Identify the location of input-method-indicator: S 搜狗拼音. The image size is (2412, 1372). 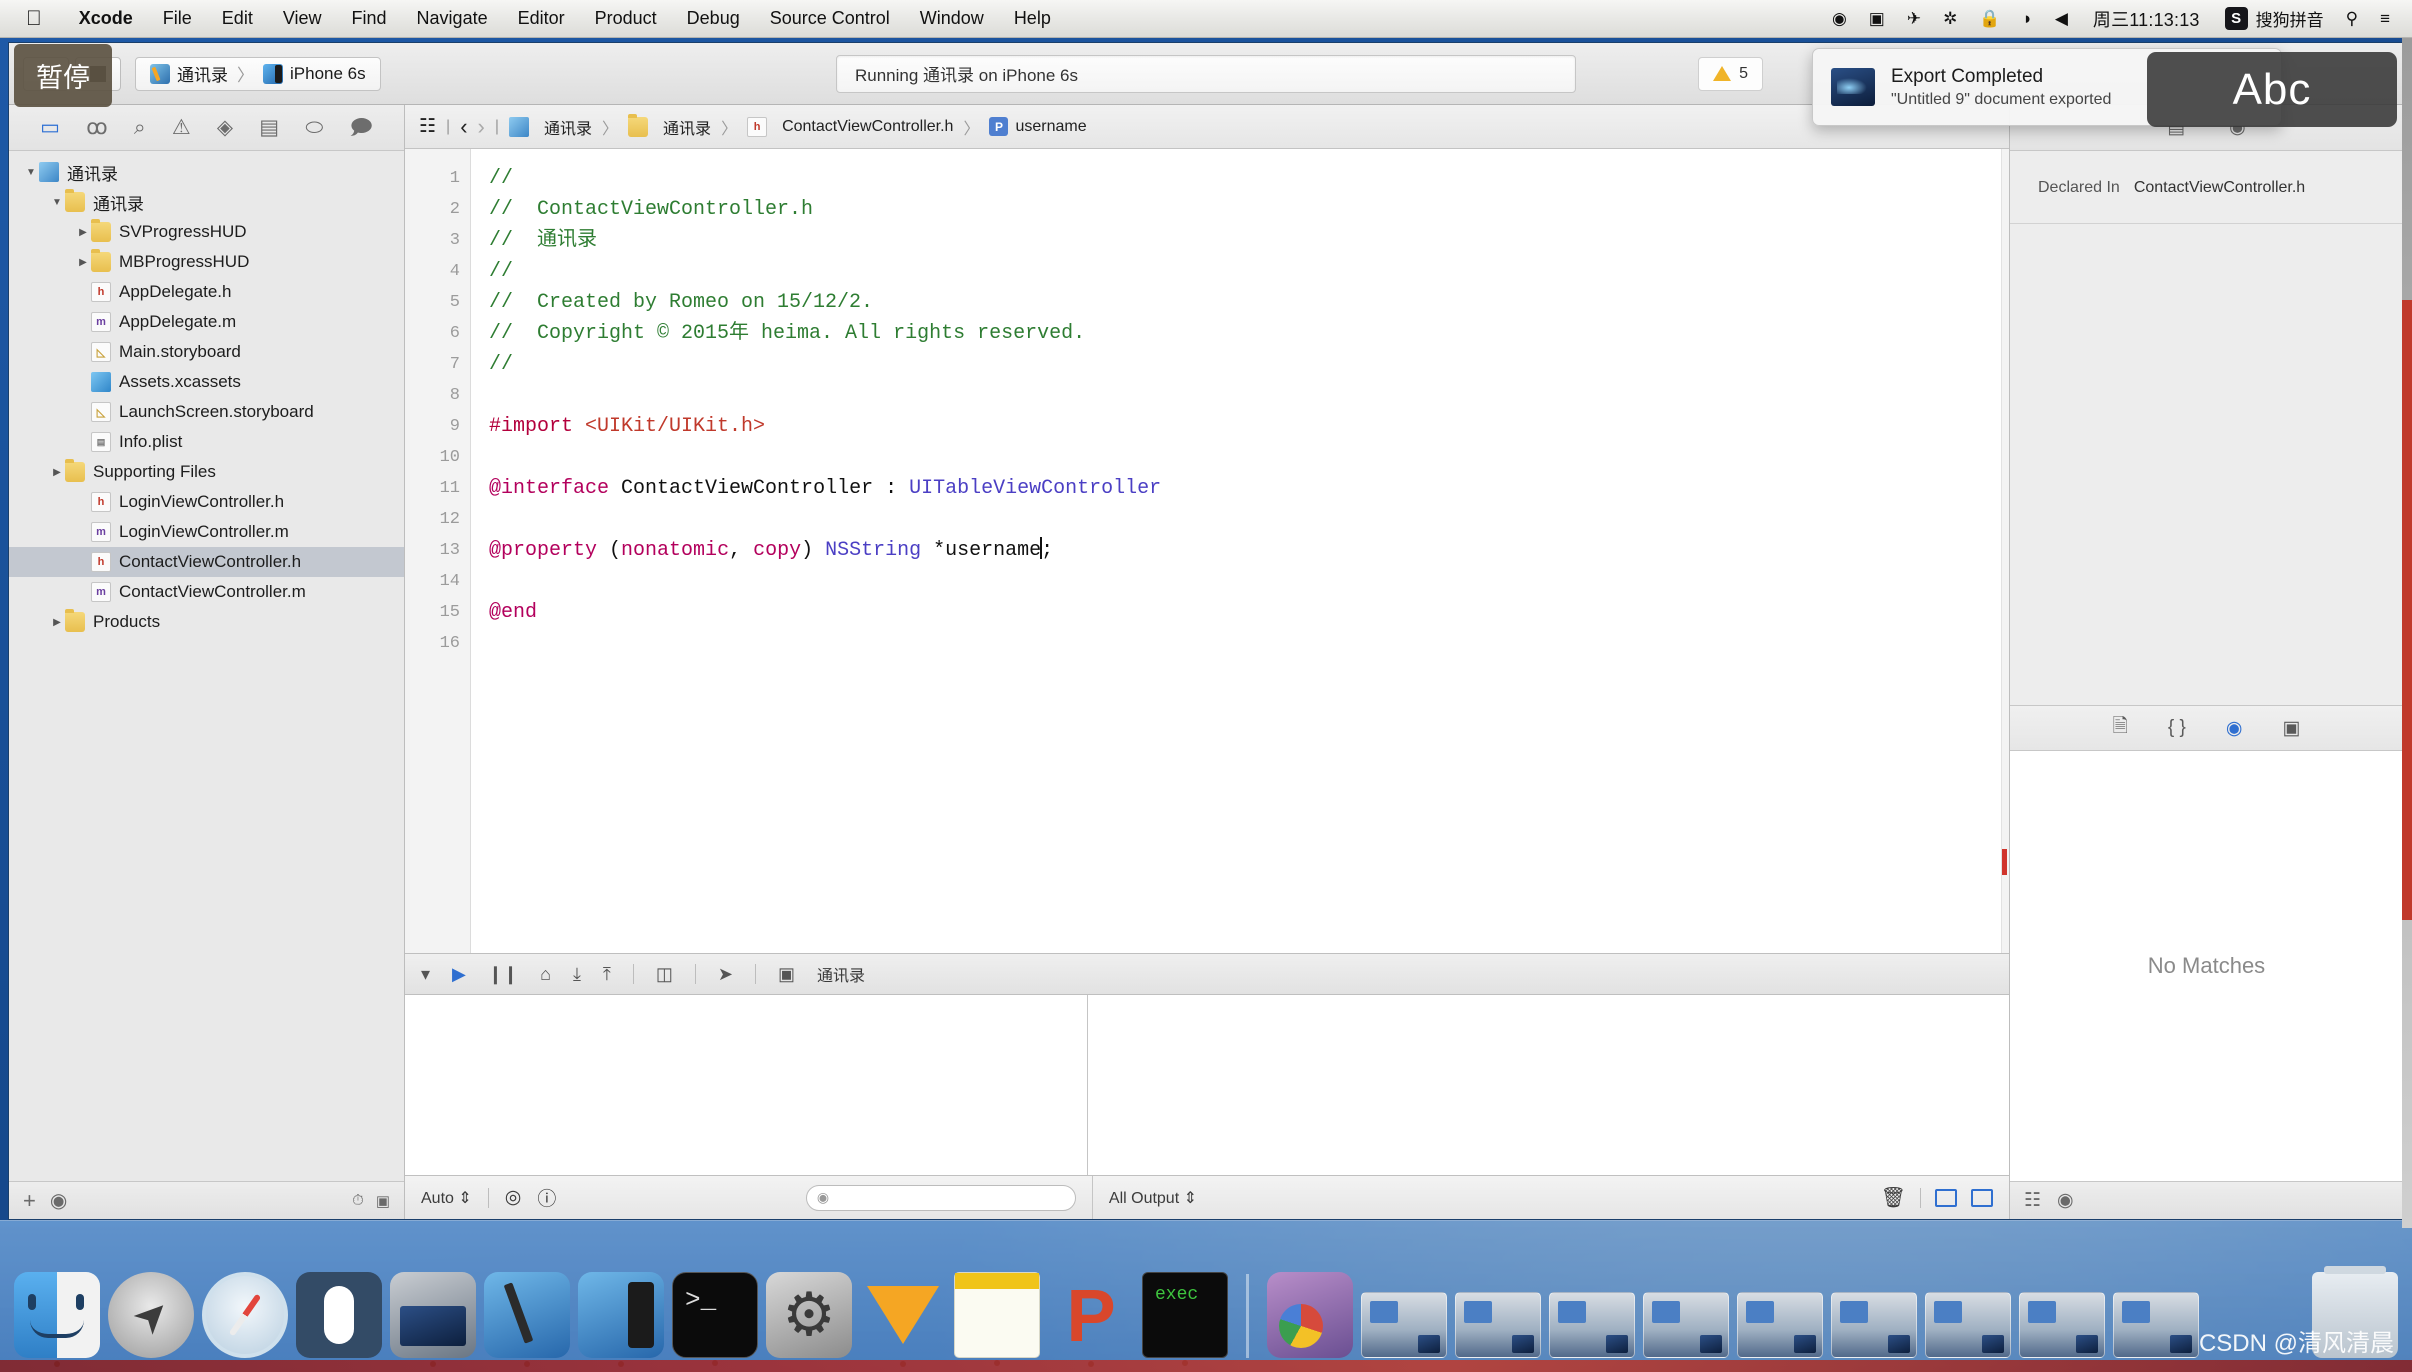
(2274, 18).